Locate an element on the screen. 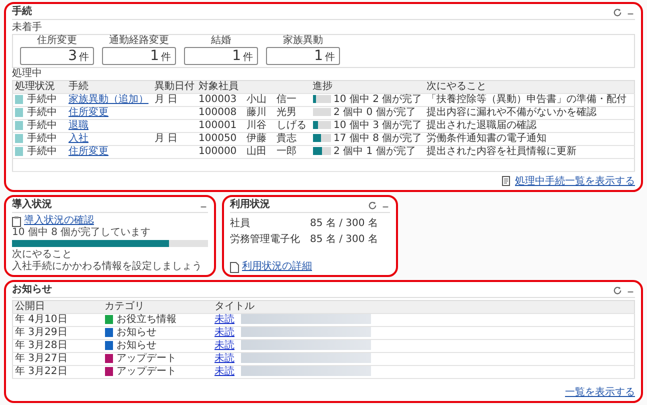  employee-text: 100003 小山 信一 is located at coordinates (247, 99).